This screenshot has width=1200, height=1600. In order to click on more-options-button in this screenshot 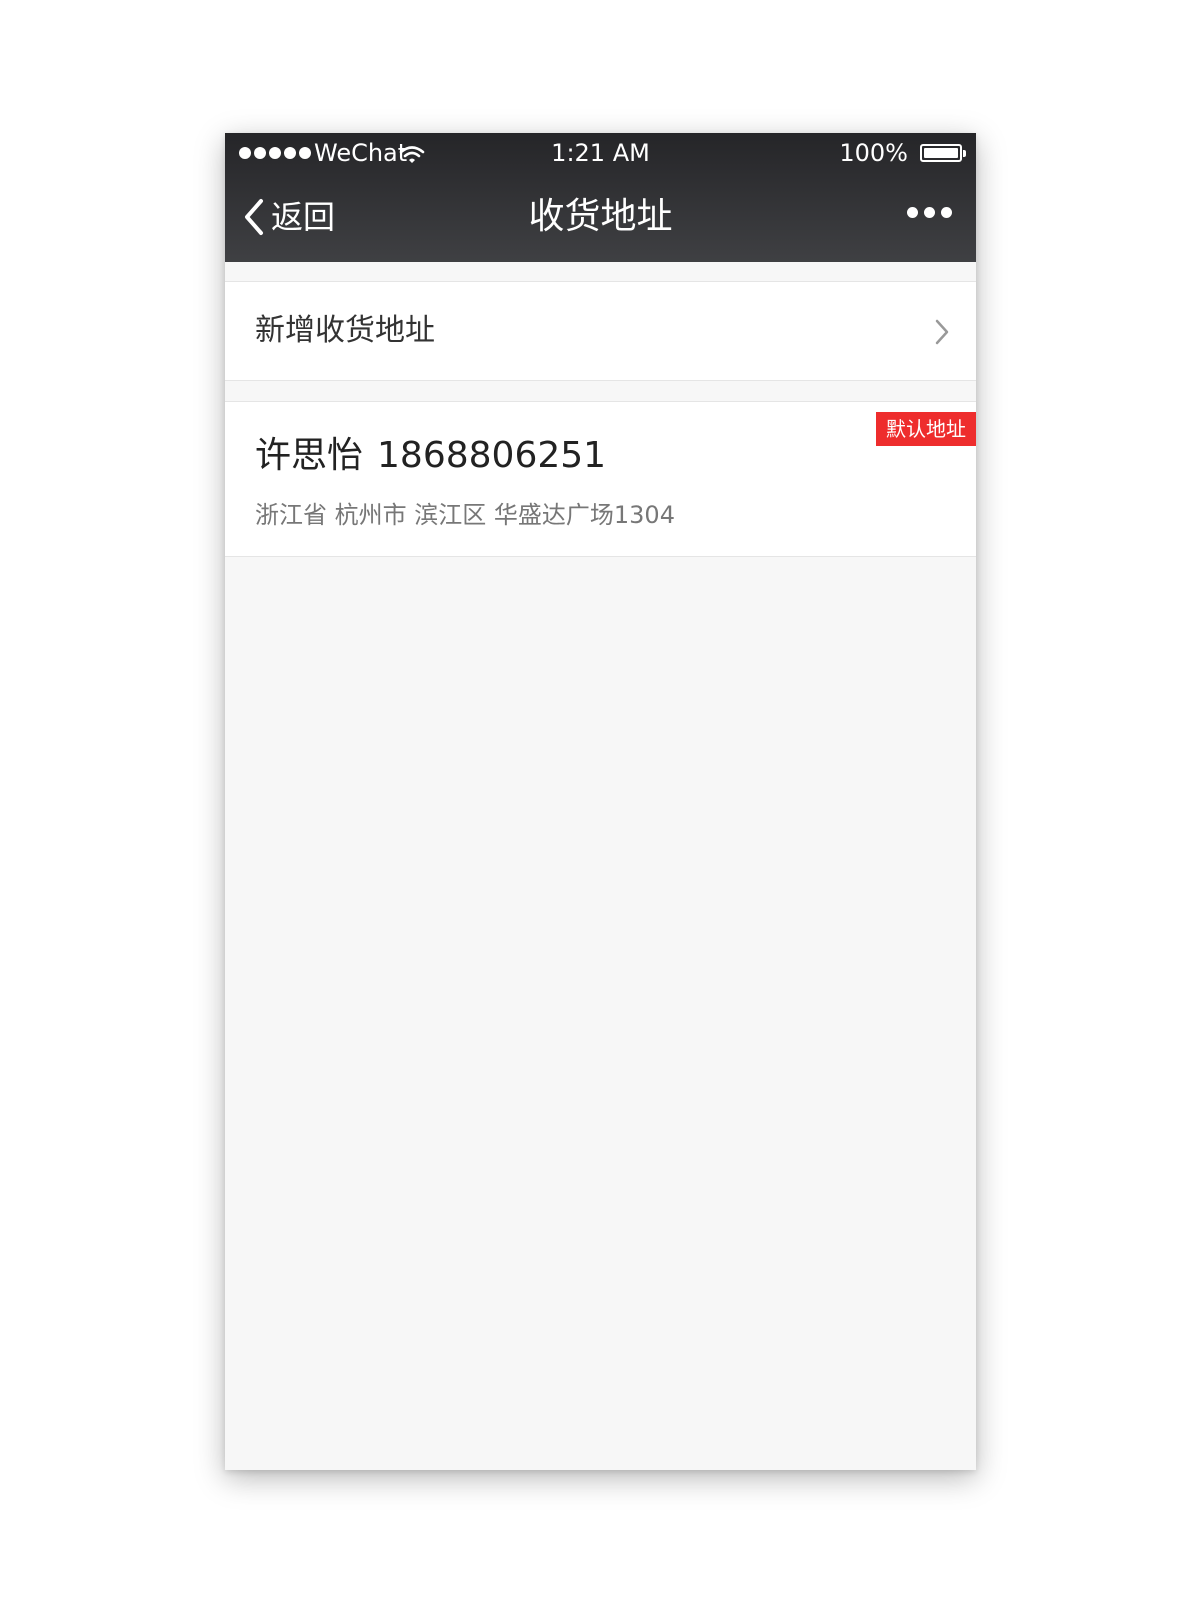, I will do `click(929, 212)`.